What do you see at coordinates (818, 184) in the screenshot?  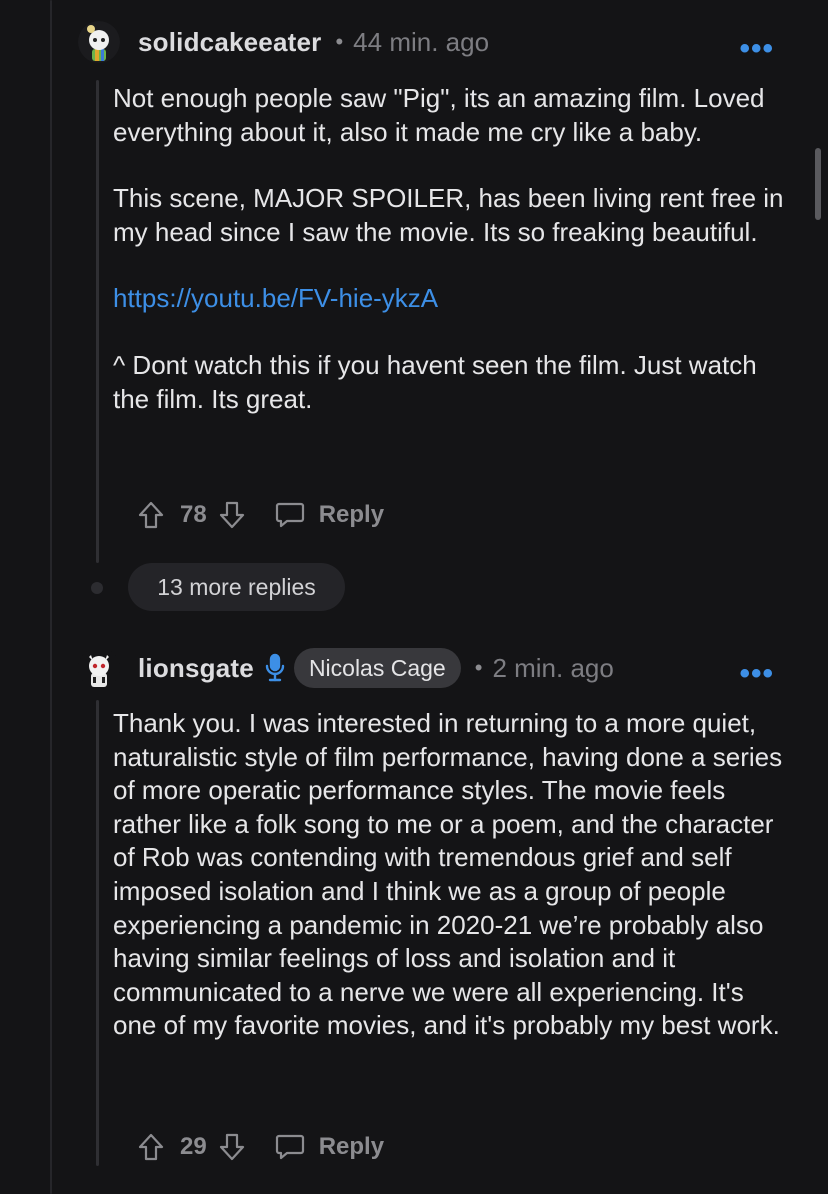 I see `scrollbar` at bounding box center [818, 184].